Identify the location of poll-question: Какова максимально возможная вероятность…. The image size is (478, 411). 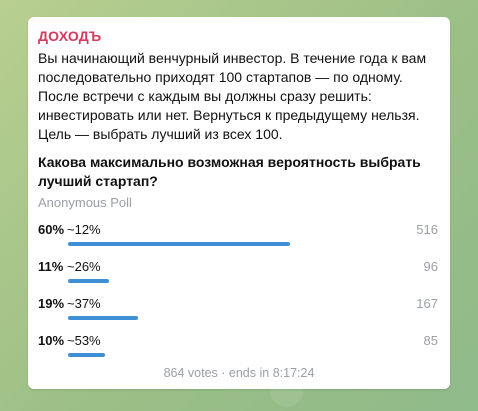
(229, 171).